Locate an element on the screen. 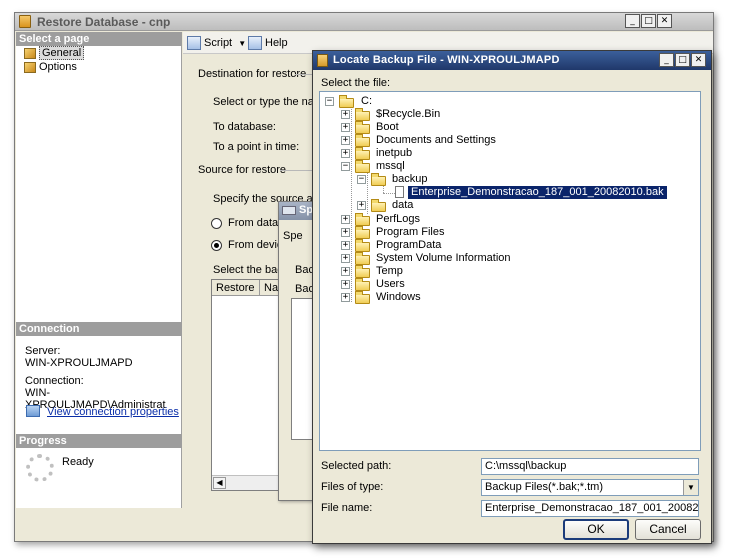 The height and width of the screenshot is (558, 729). tree-node-label: System Volume Information is located at coordinates (443, 258).